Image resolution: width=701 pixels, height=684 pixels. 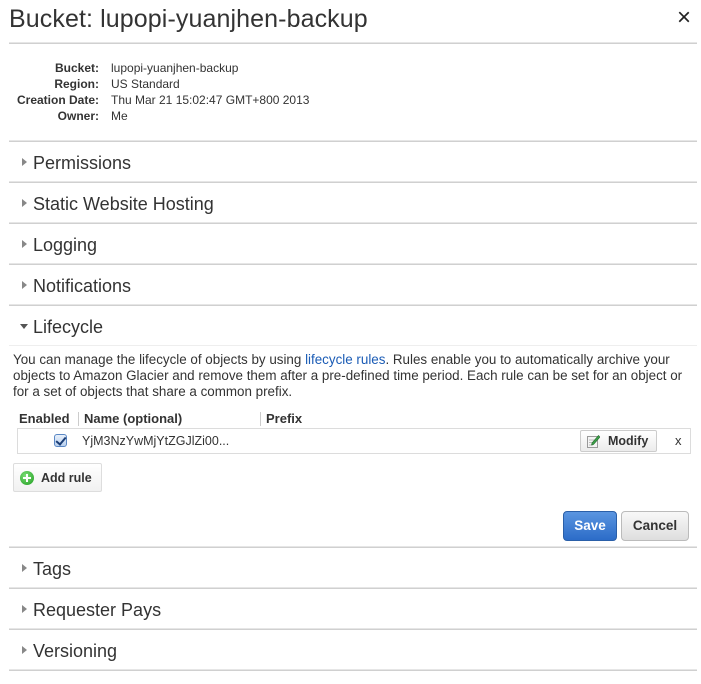 What do you see at coordinates (628, 441) in the screenshot?
I see `modify-label: Modify` at bounding box center [628, 441].